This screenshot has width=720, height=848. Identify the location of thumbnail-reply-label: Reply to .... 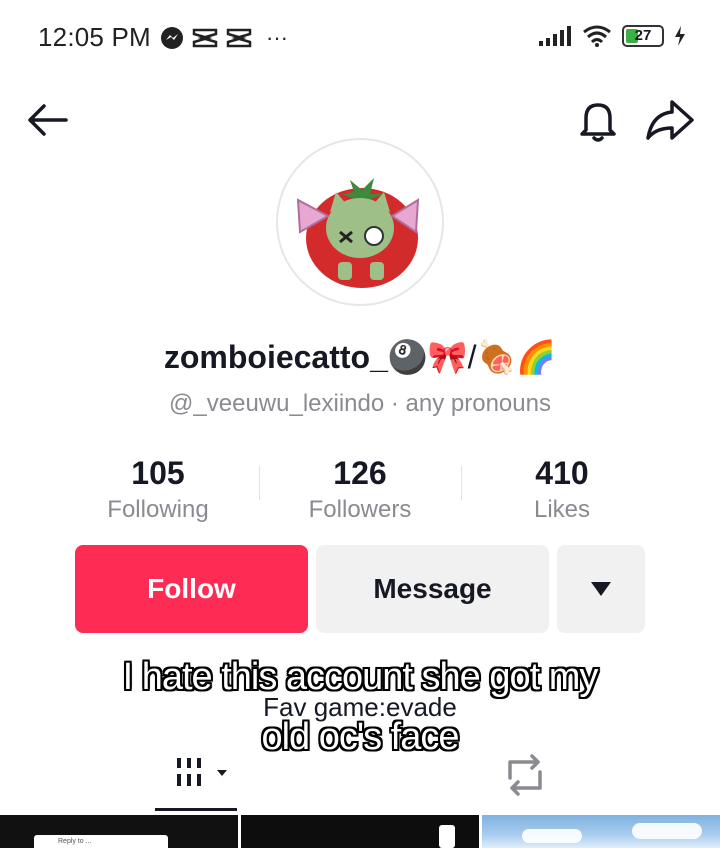
(101, 841).